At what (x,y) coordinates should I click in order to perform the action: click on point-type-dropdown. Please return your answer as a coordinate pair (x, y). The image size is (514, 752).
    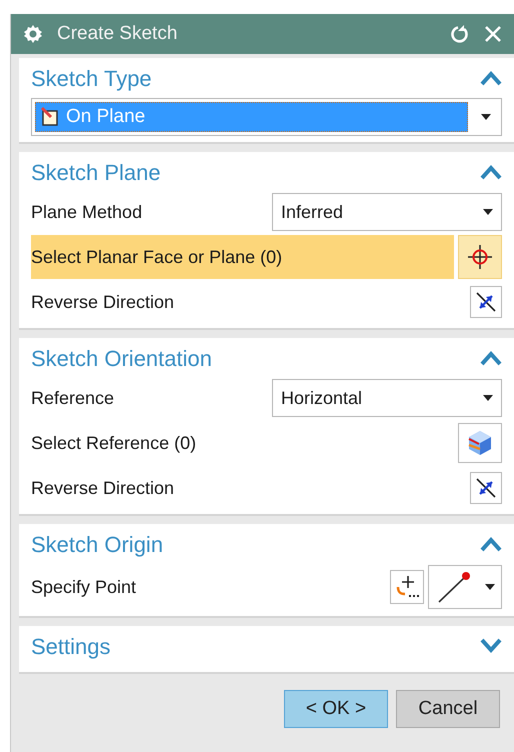
    Looking at the image, I should click on (465, 587).